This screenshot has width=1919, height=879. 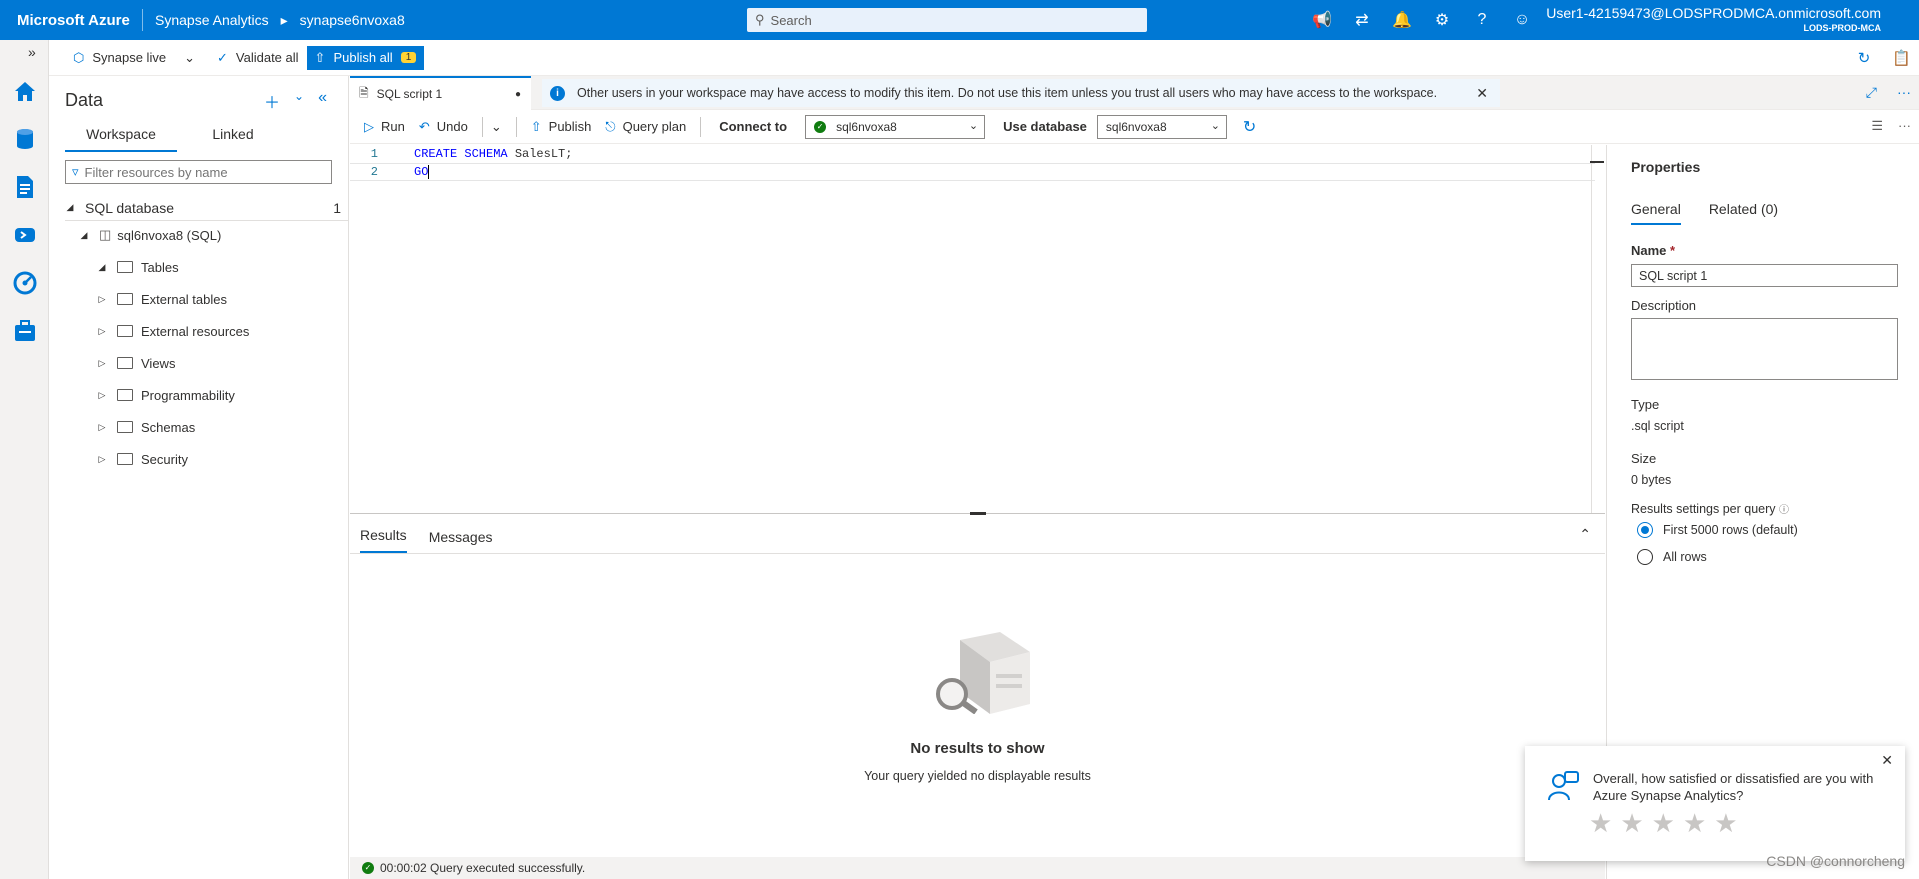 What do you see at coordinates (791, 20) in the screenshot?
I see `search-placeholder: Search` at bounding box center [791, 20].